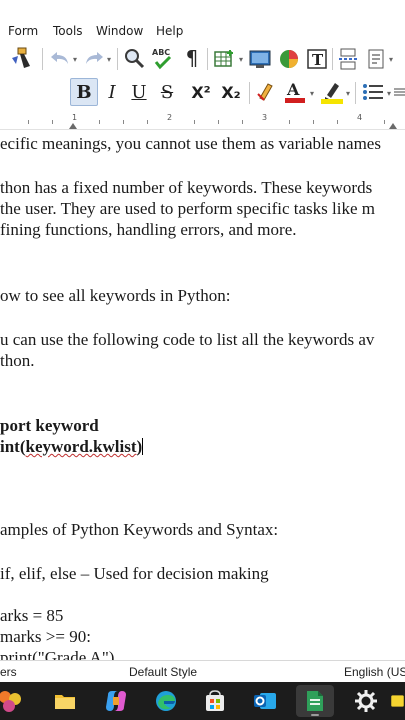 Image resolution: width=405 pixels, height=720 pixels. I want to click on menu-item-help: Help, so click(169, 31).